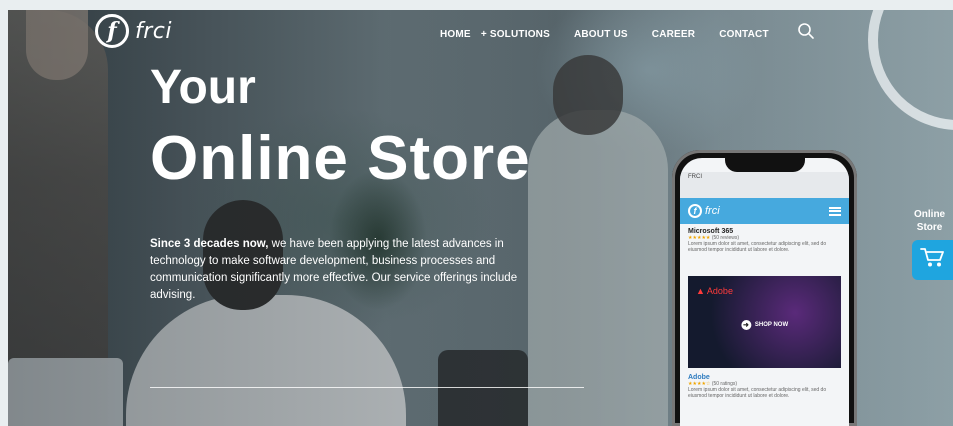 Image resolution: width=953 pixels, height=426 pixels. I want to click on hero-heading-line2: Online Store, so click(340, 158).